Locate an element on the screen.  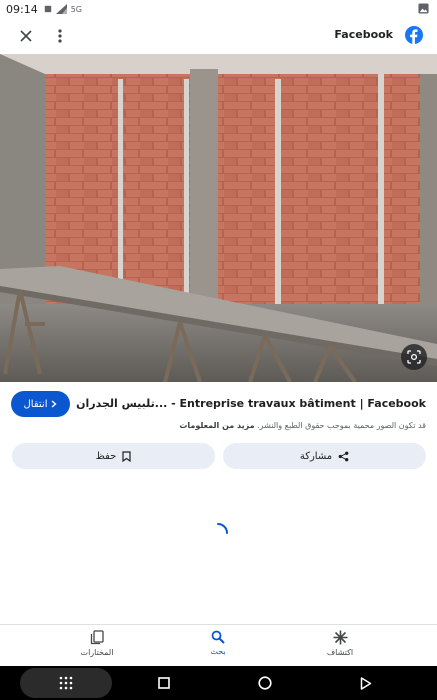
nav-discover-label: اكتشاف is located at coordinates (340, 652).